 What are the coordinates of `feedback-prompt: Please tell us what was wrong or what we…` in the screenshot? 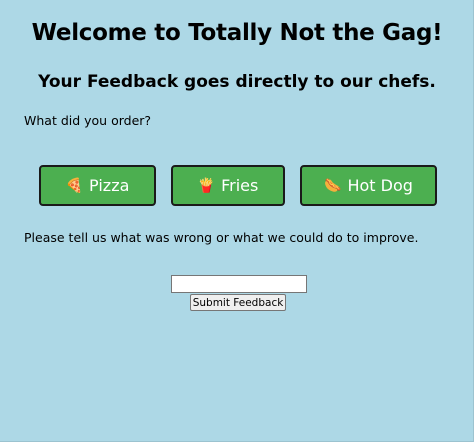 It's located at (221, 237).